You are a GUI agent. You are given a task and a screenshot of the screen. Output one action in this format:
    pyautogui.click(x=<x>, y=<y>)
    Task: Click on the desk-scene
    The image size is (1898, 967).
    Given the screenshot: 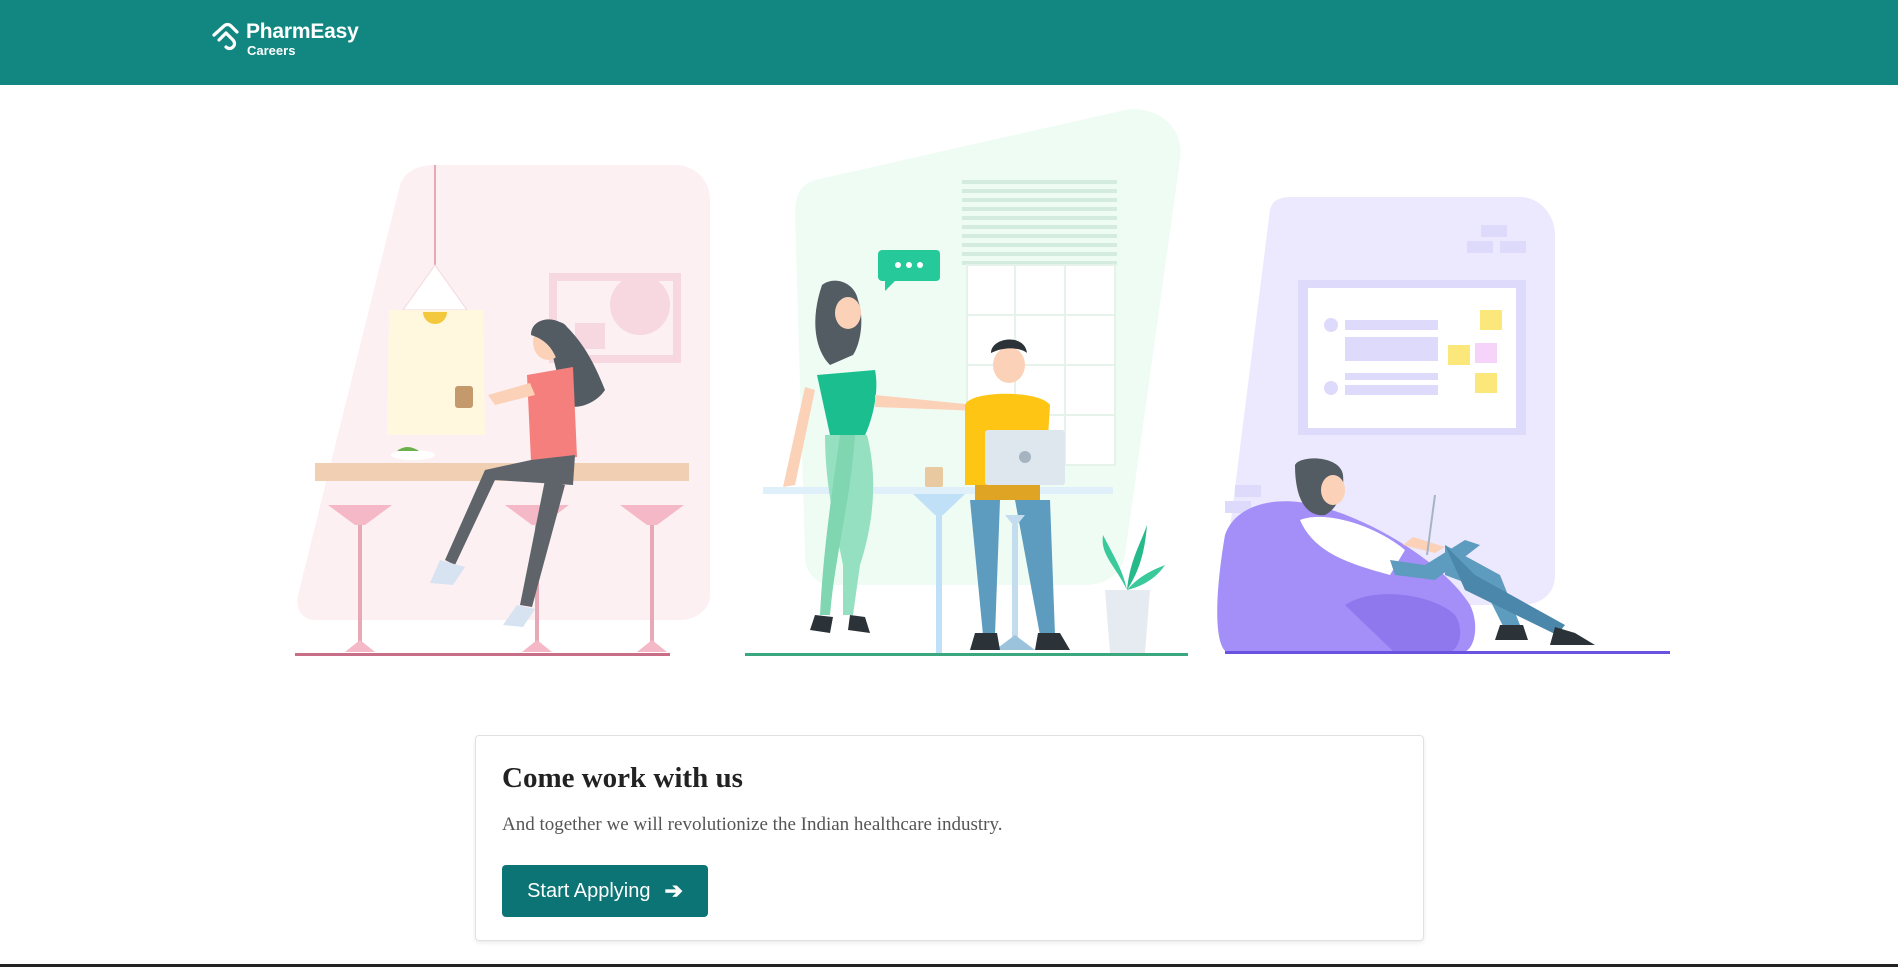 What is the action you would take?
    pyautogui.click(x=966, y=382)
    